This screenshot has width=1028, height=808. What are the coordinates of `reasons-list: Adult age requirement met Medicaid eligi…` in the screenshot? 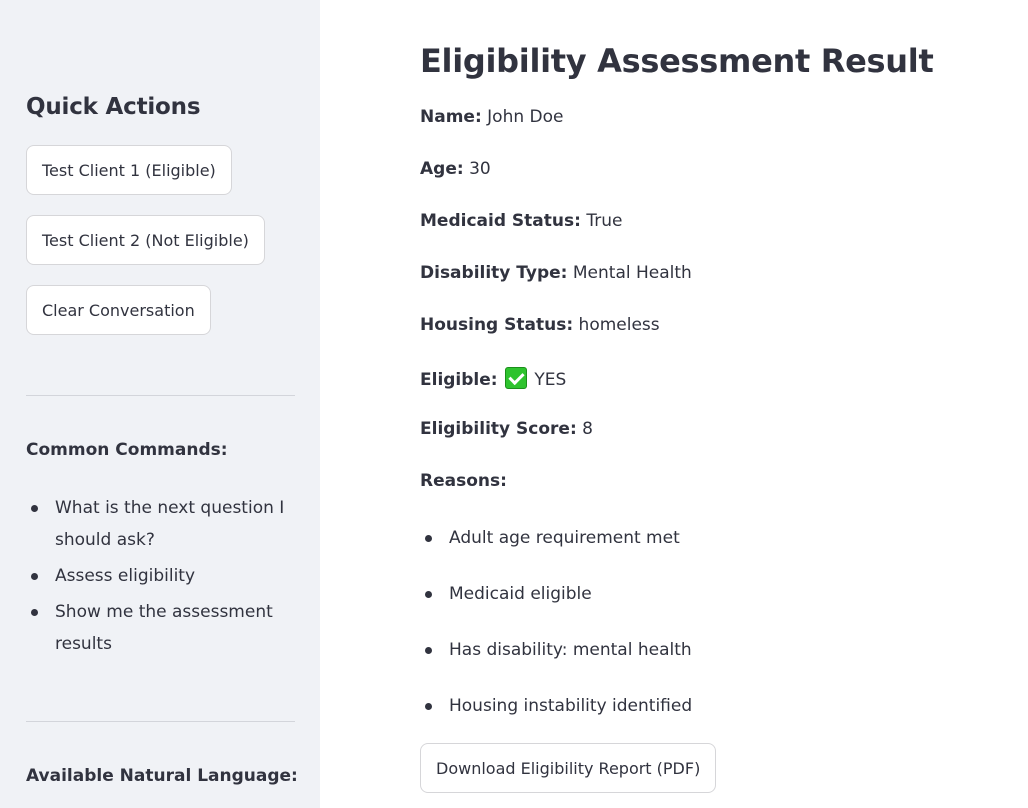 It's located at (556, 634).